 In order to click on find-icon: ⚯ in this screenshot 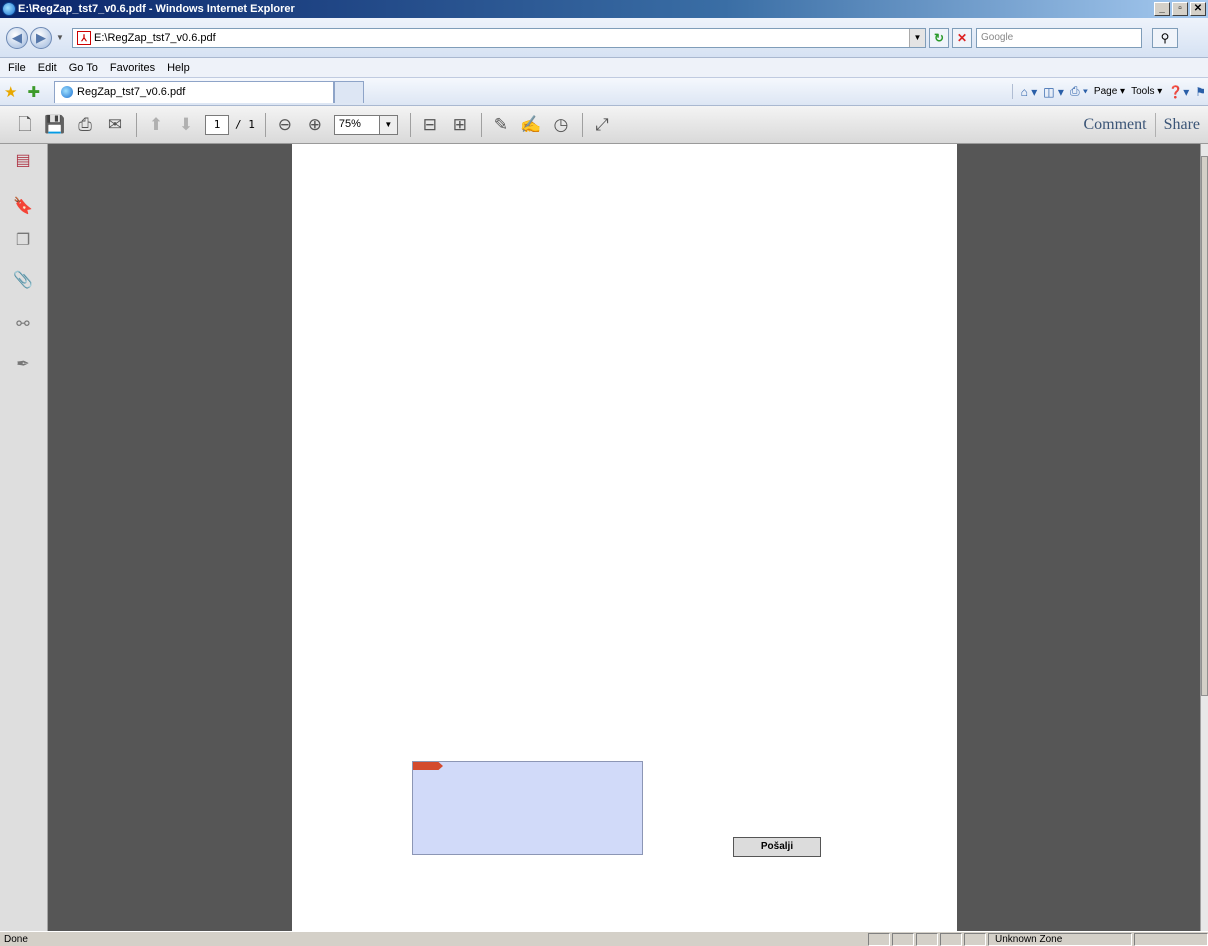, I will do `click(23, 325)`.